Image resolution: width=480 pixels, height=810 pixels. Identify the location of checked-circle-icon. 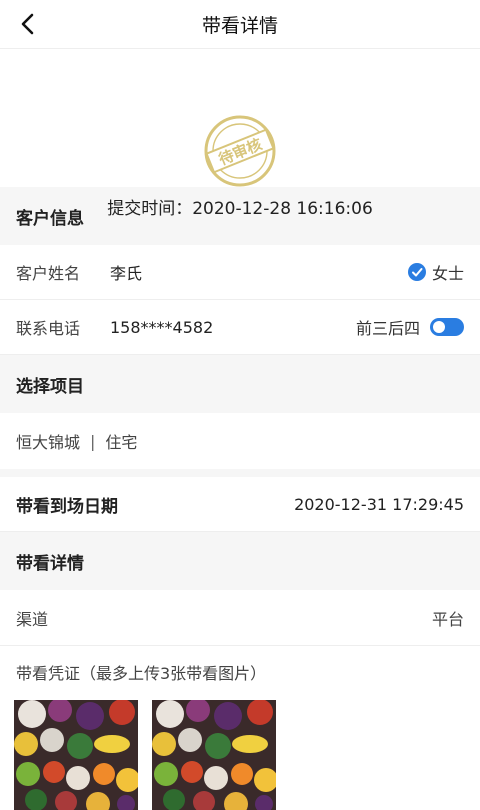
(416, 272).